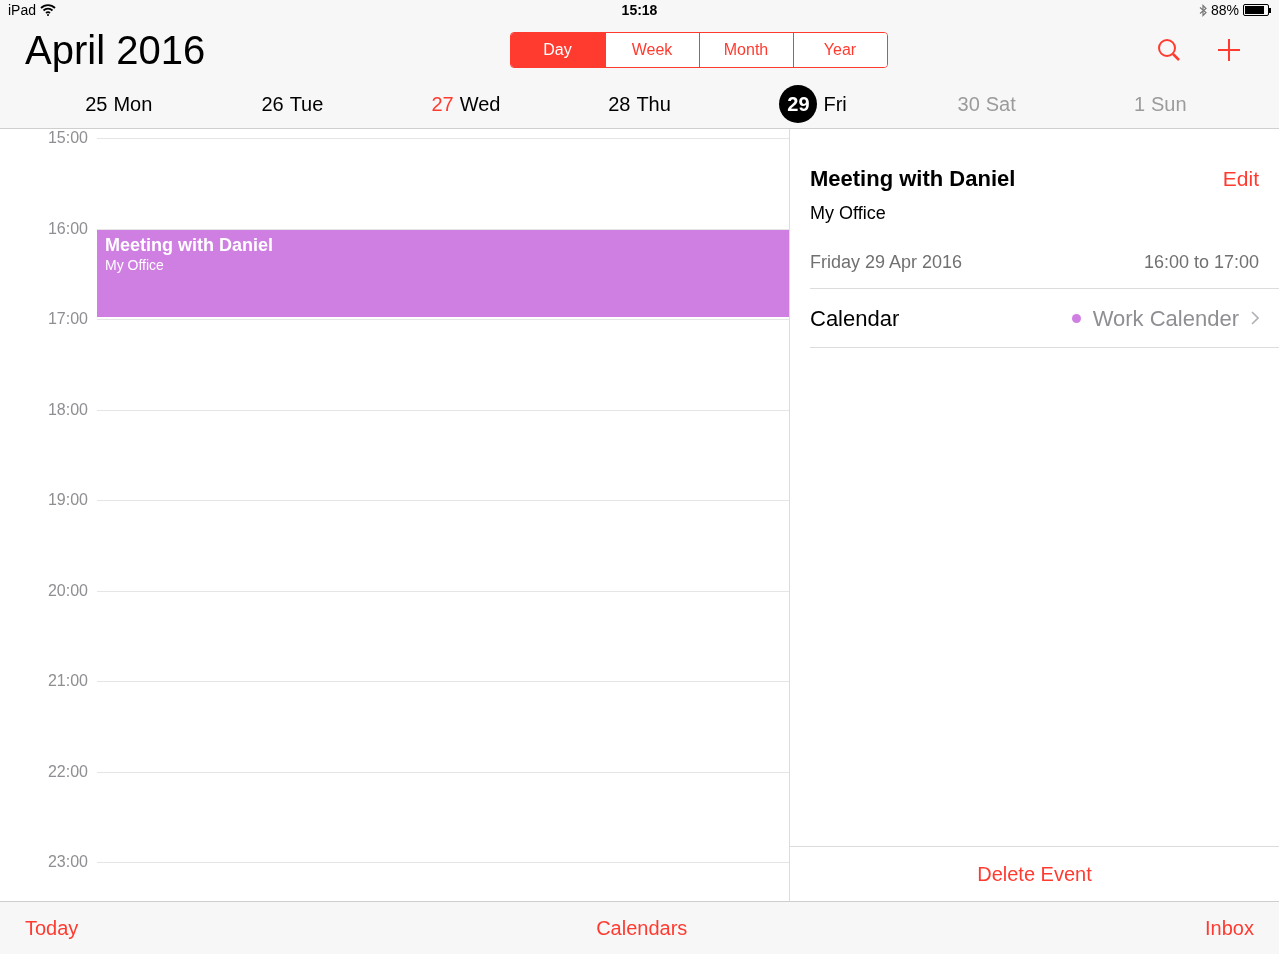 This screenshot has width=1279, height=954. Describe the element at coordinates (813, 104) in the screenshot. I see `day-item: 29 Fri` at that location.